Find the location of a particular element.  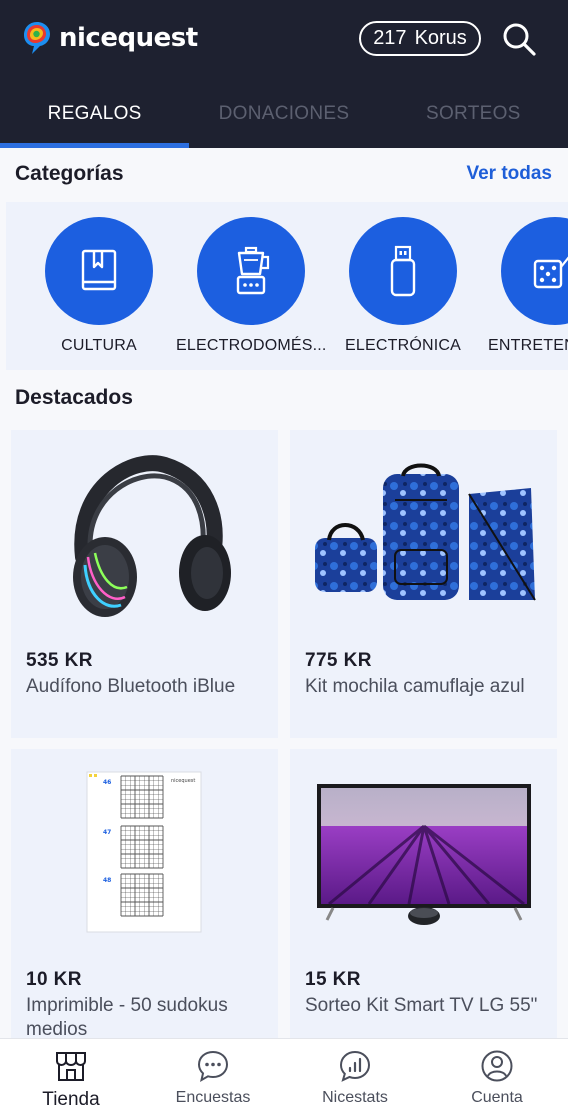

product-card-smart-tv: 15 KR Sorteo Kit Smart TV LG 55" is located at coordinates (423, 893).